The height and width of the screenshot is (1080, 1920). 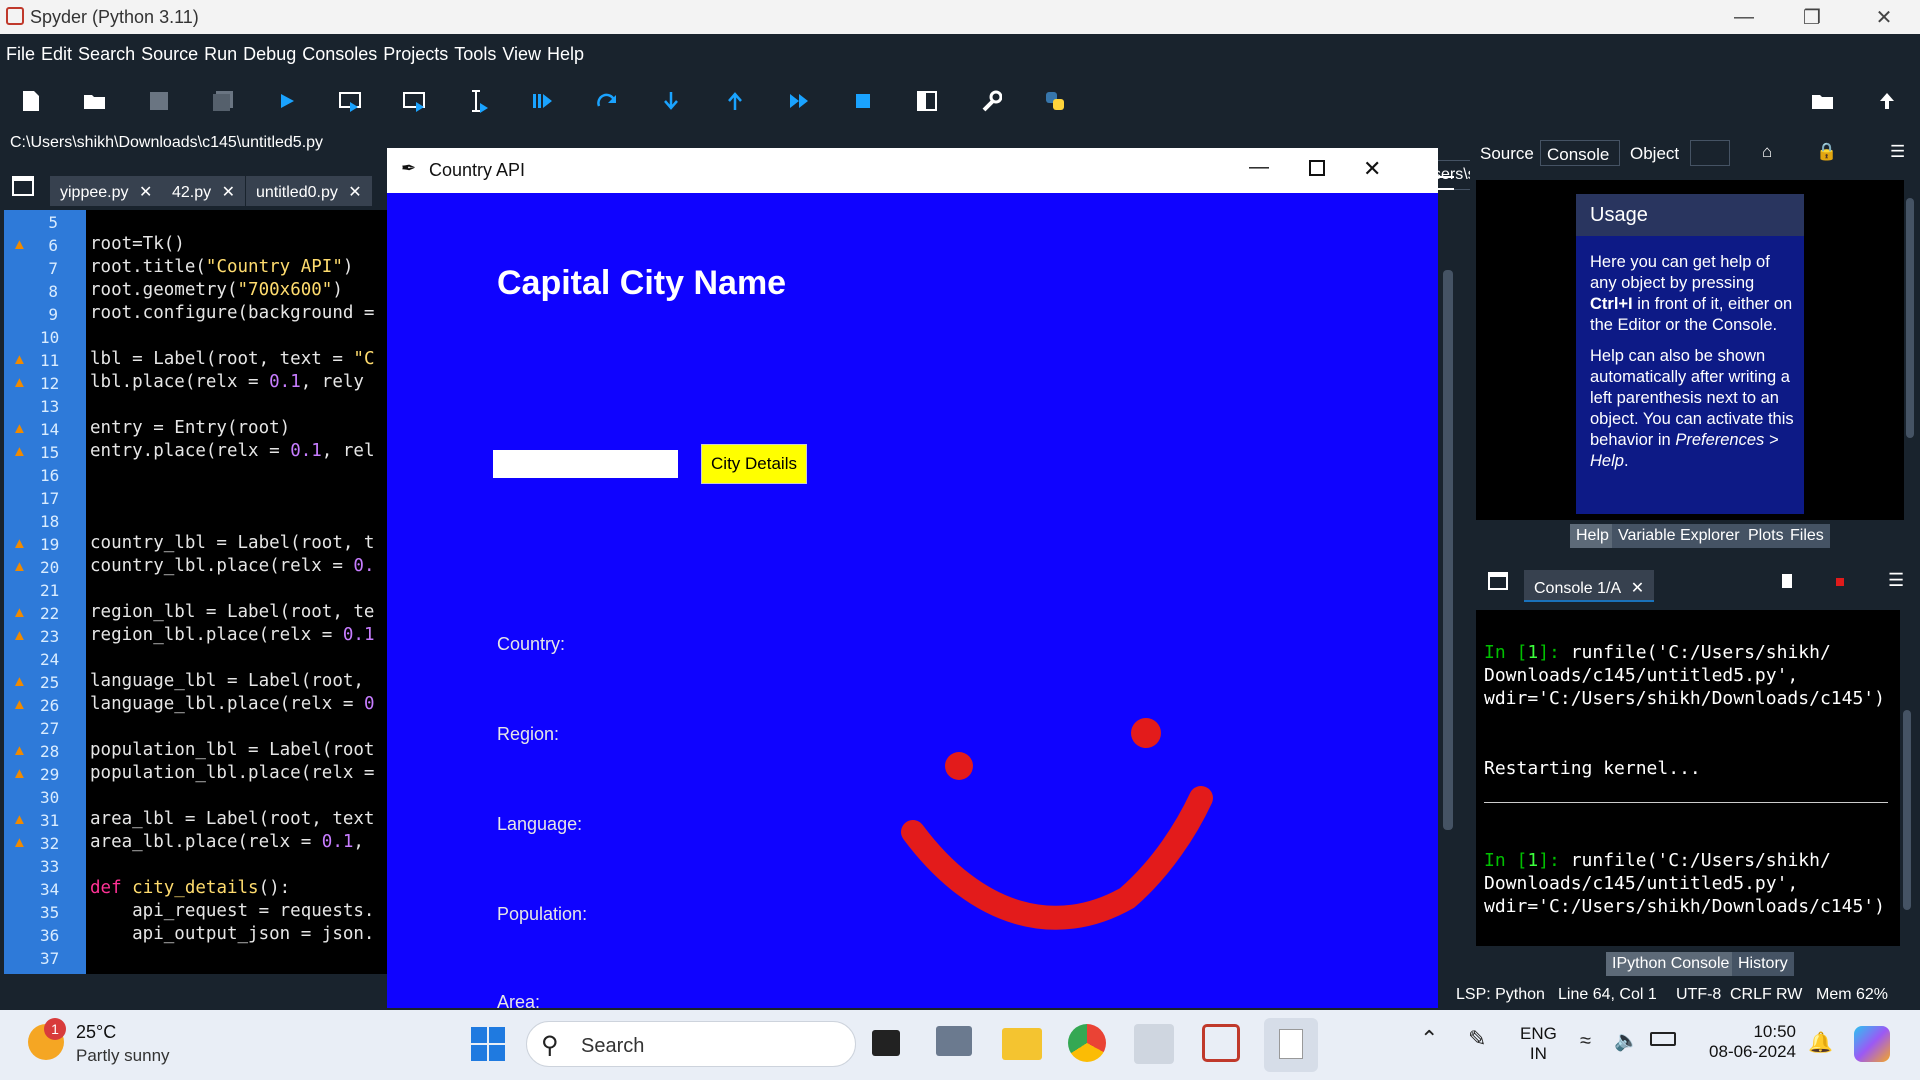 I want to click on parent-directory-icon, so click(x=1887, y=101).